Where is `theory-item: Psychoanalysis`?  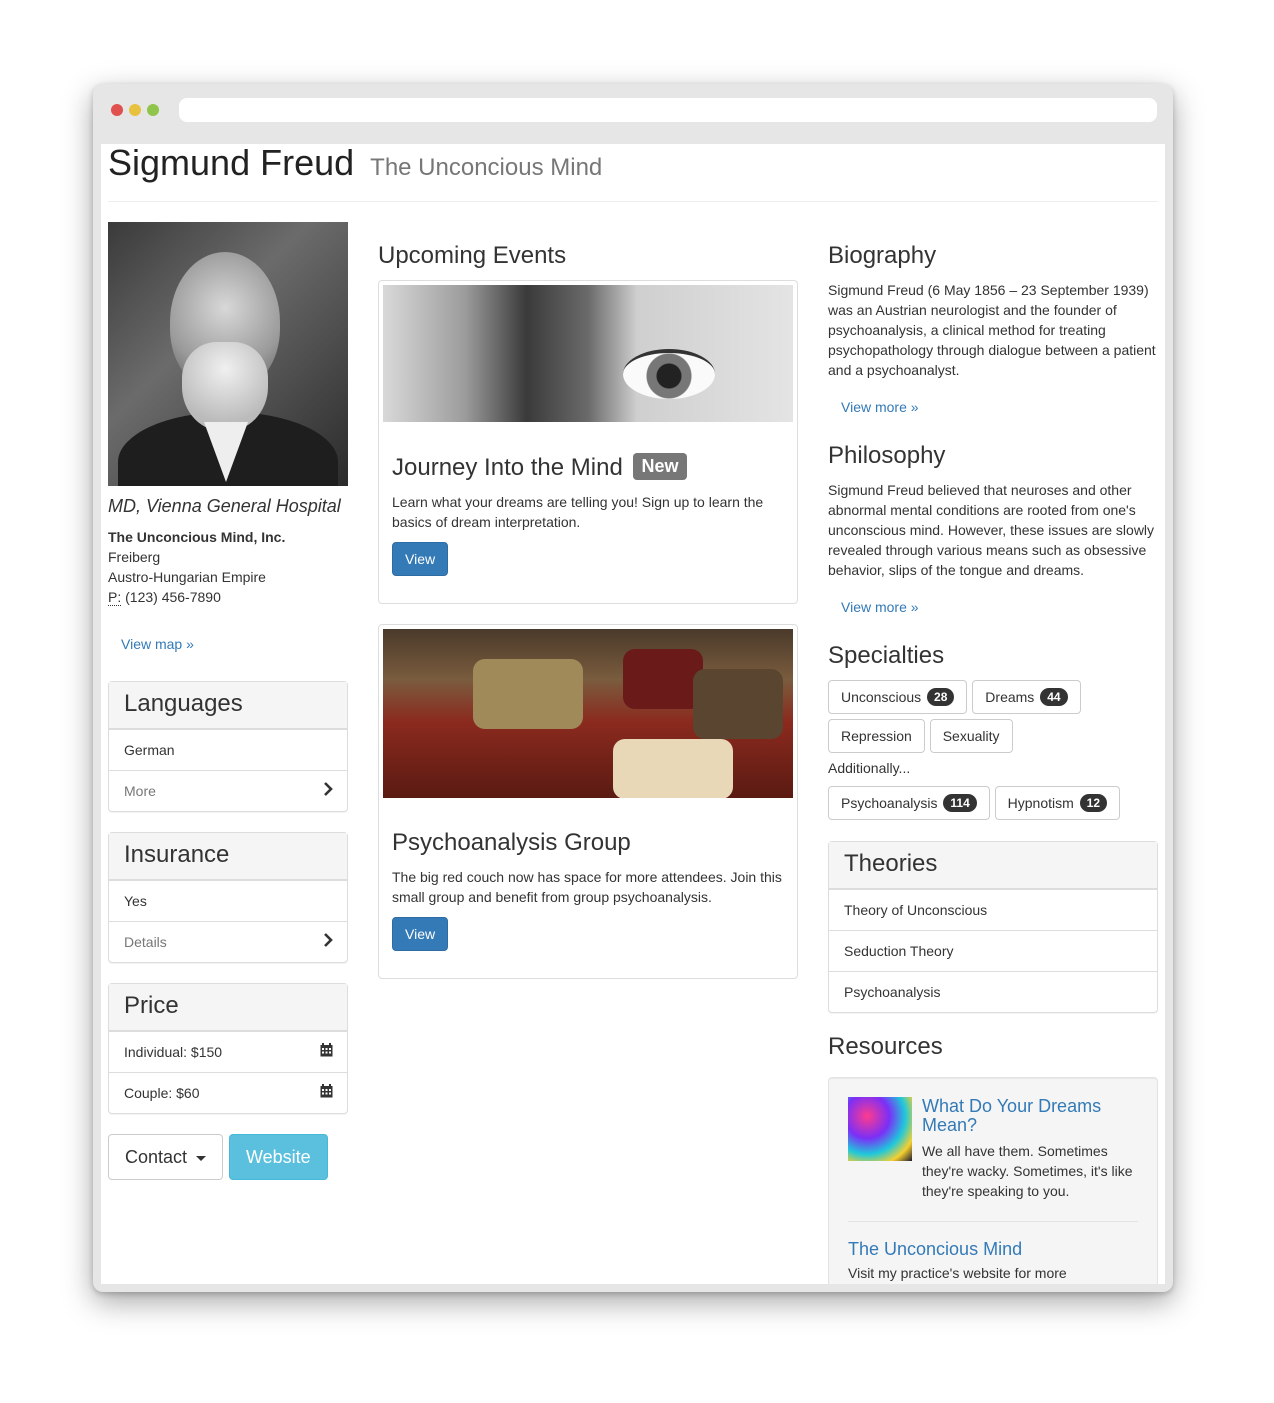
theory-item: Psychoanalysis is located at coordinates (993, 991).